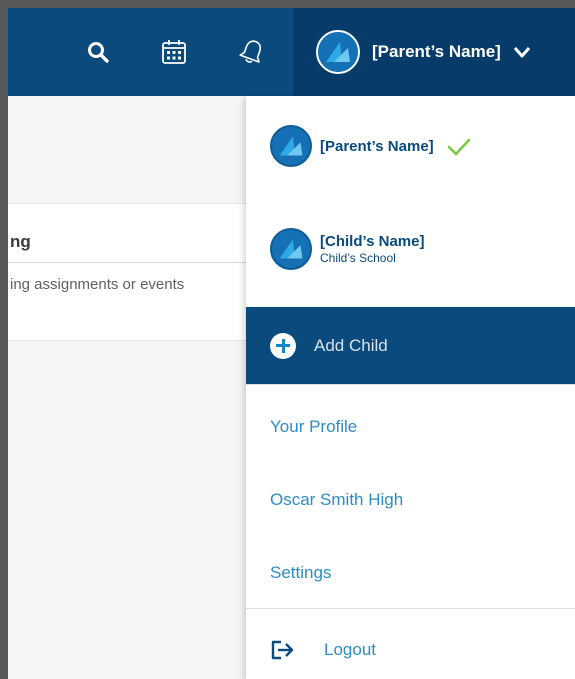  I want to click on account-name: [Parent’s Name], so click(377, 146).